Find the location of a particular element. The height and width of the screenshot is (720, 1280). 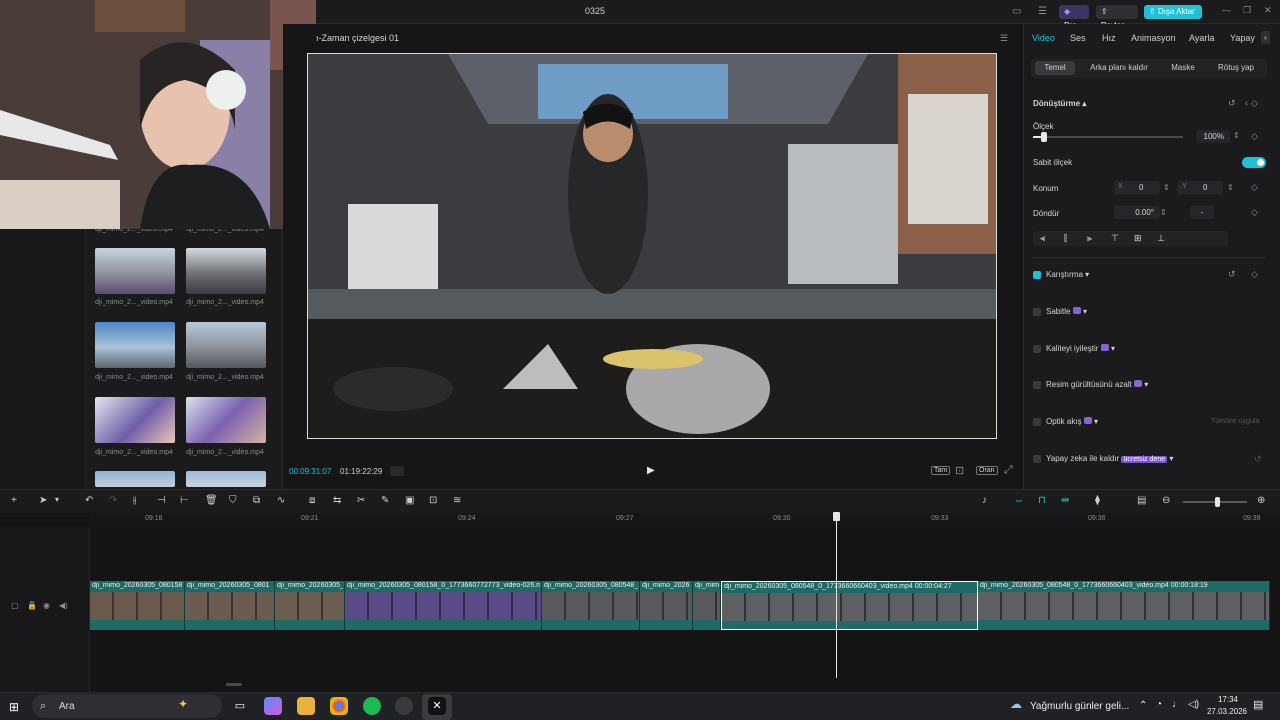

subtab-mask: Maske is located at coordinates (1183, 68).